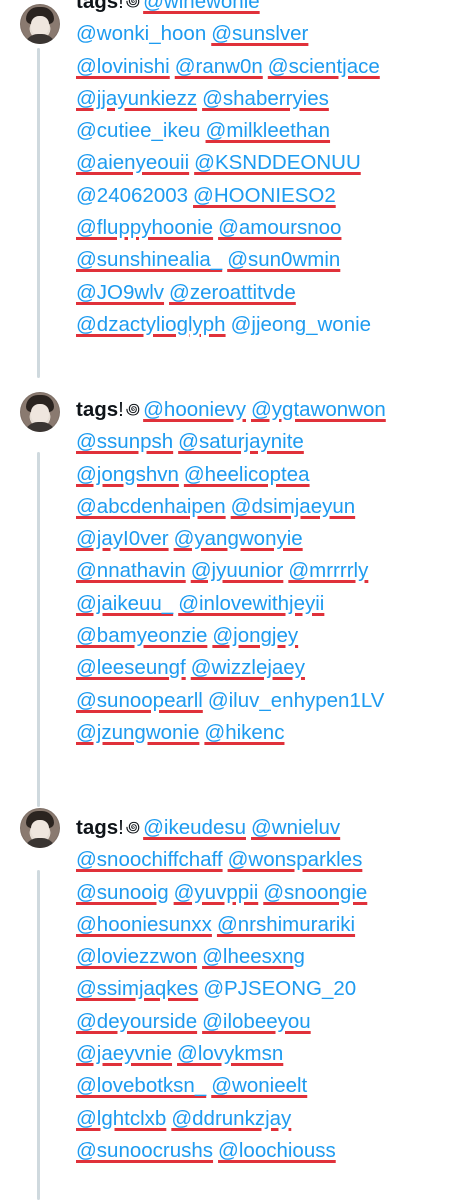 The width and height of the screenshot is (462, 1200). I want to click on mention-link: @milkleethan, so click(268, 130).